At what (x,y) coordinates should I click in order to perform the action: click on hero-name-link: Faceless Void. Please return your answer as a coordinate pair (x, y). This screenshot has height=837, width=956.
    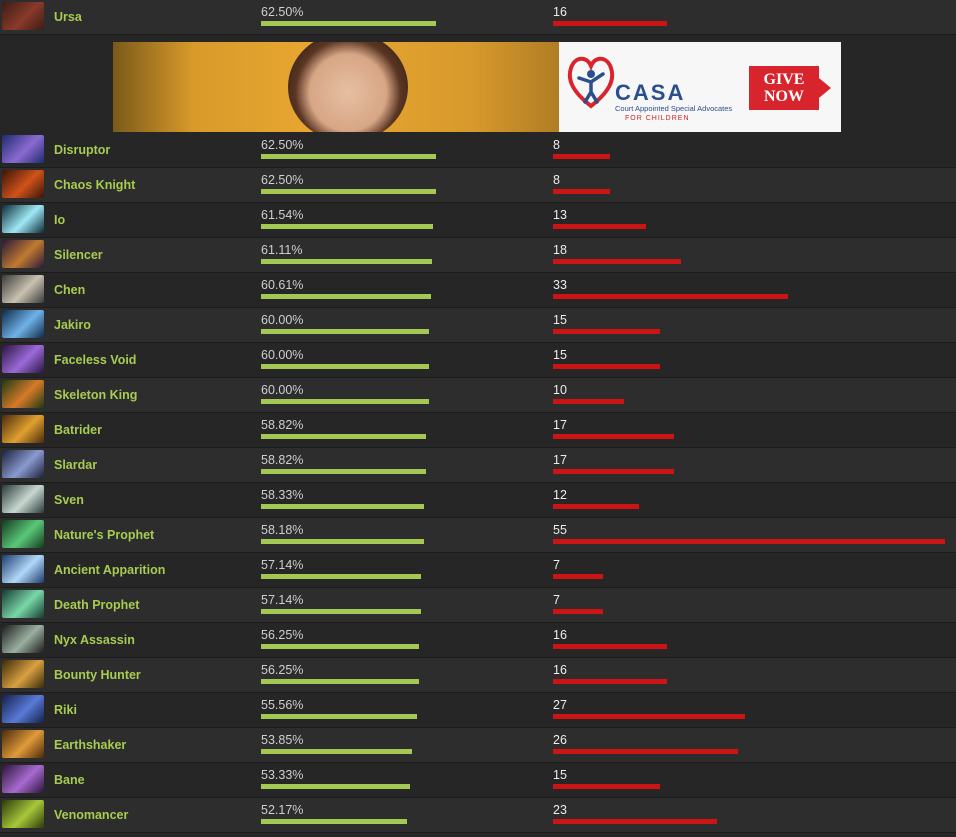
    Looking at the image, I should click on (95, 360).